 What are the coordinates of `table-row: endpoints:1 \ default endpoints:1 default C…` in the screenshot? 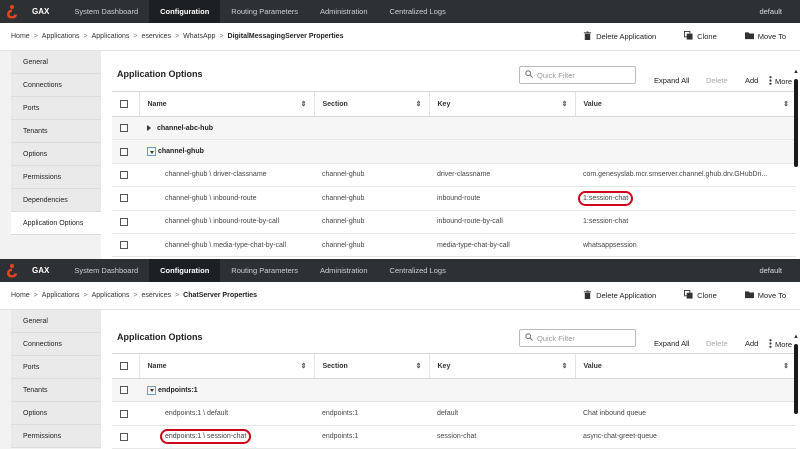 It's located at (454, 413).